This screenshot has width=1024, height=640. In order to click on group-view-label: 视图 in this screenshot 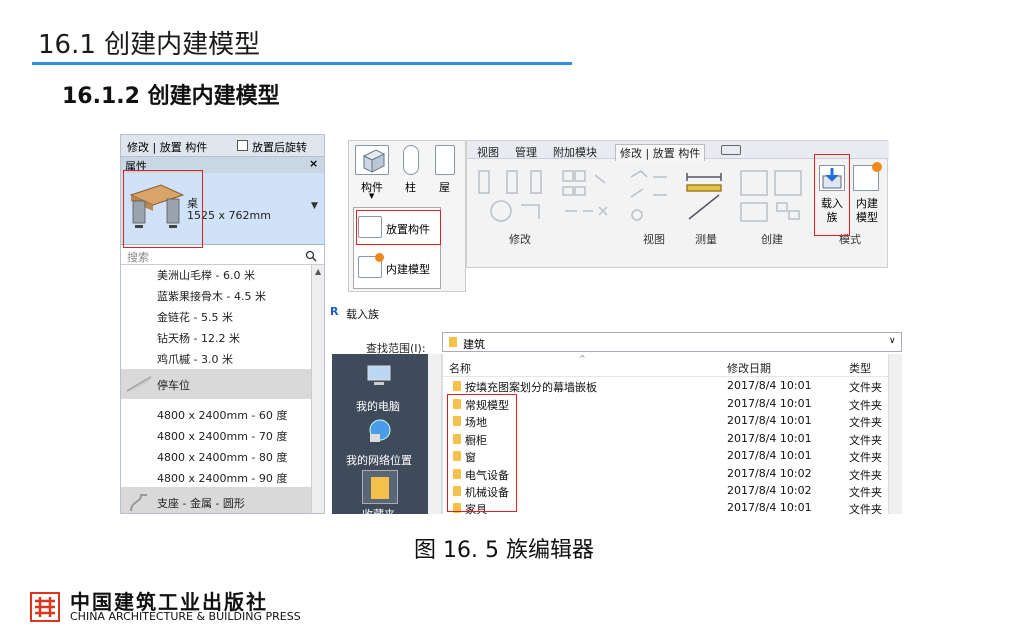, I will do `click(654, 239)`.